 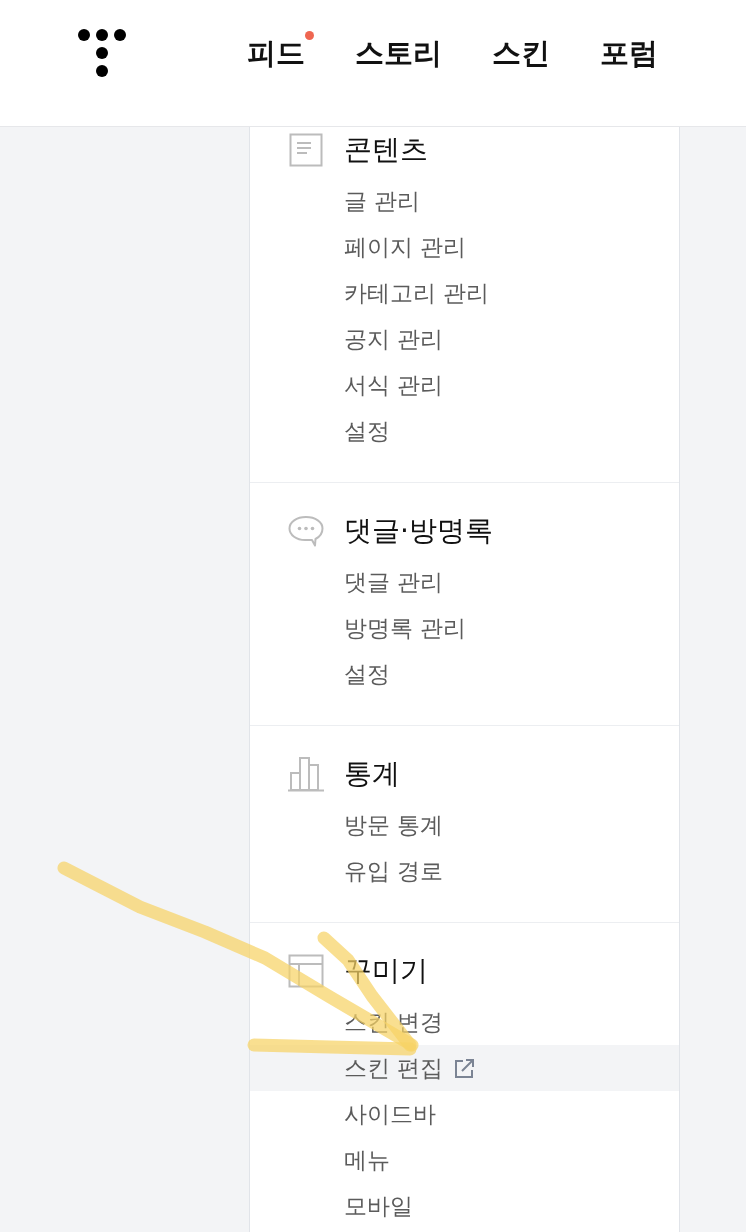 I want to click on menu-item: 공지 관리, so click(x=464, y=339).